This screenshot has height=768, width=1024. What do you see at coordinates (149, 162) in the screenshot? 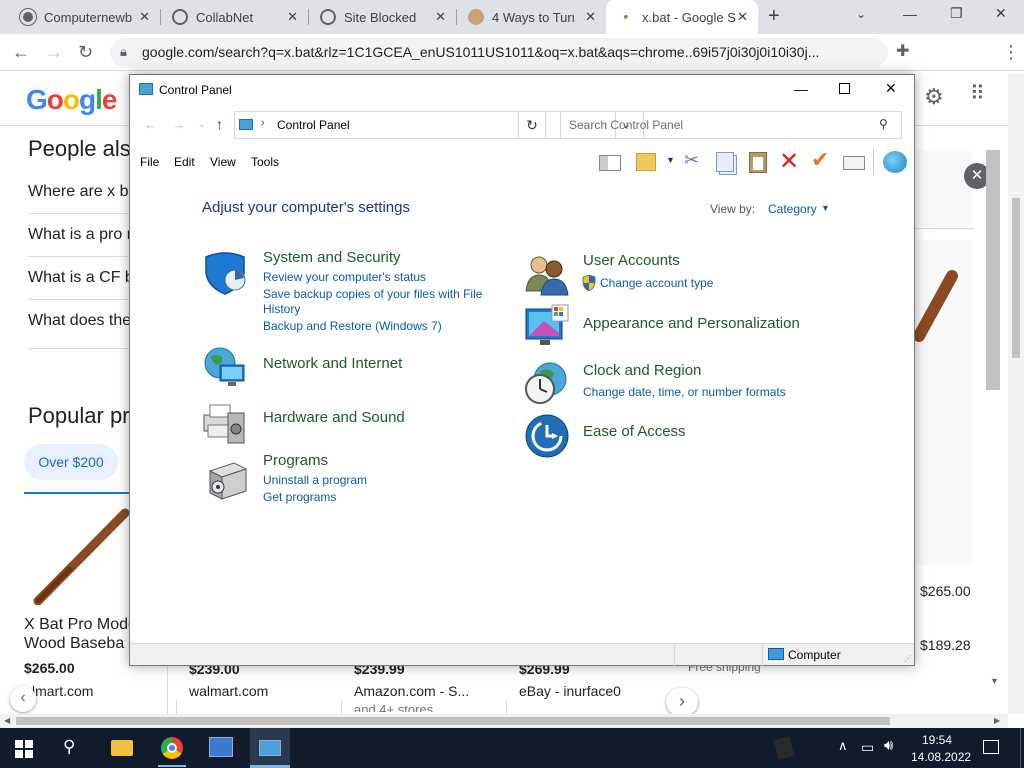
I see `menu-file: File` at bounding box center [149, 162].